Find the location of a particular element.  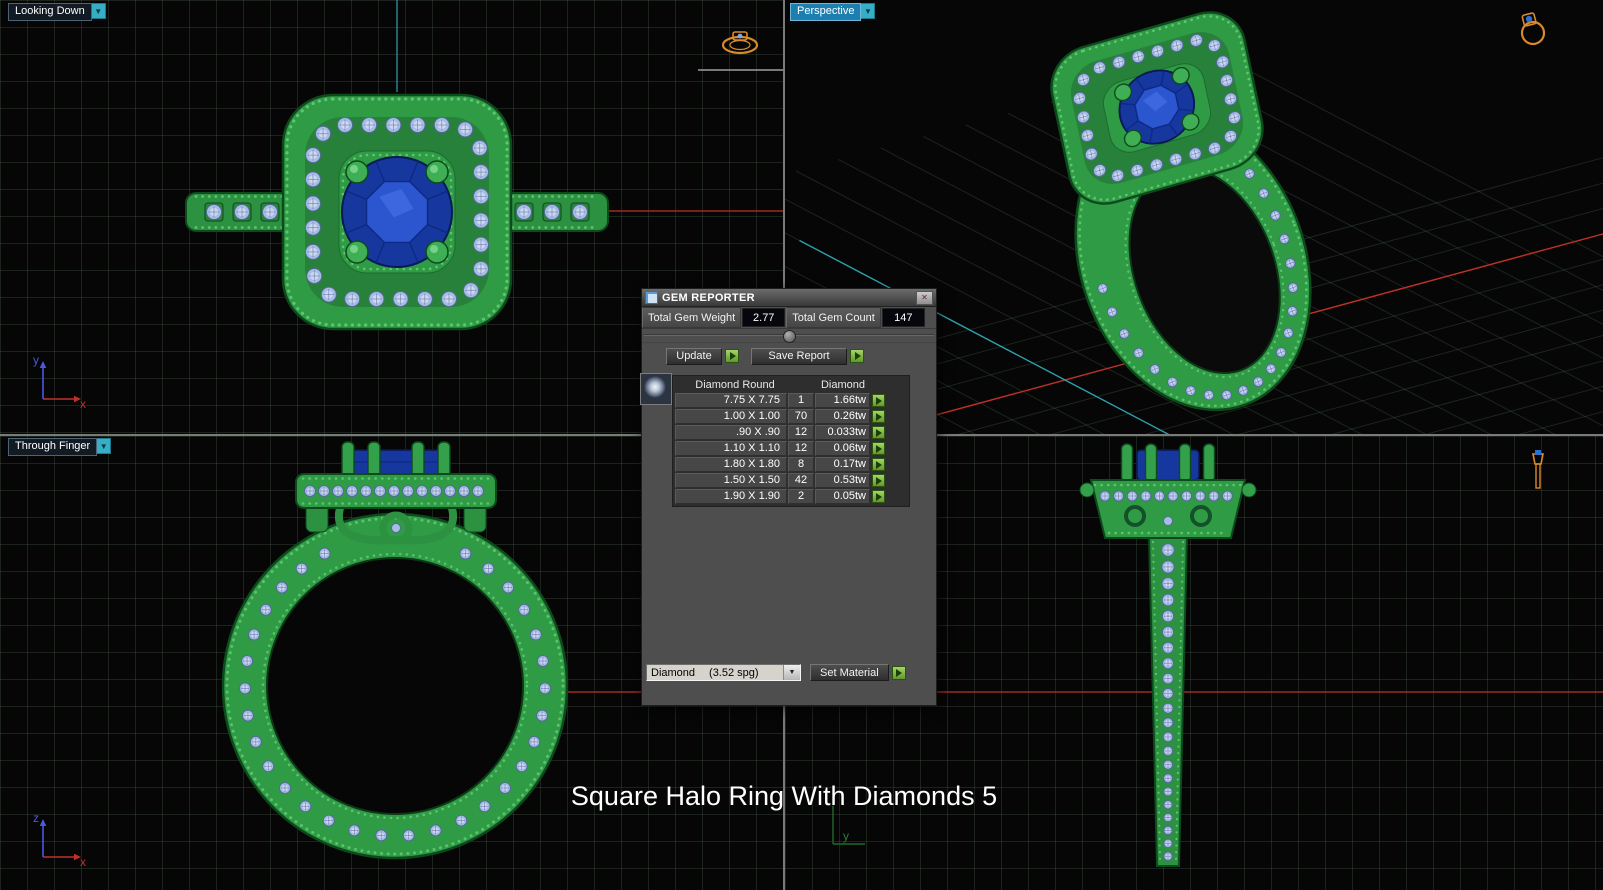

gem-table-row: 1.90 X 1.90 2 0.05tw is located at coordinates (791, 496).